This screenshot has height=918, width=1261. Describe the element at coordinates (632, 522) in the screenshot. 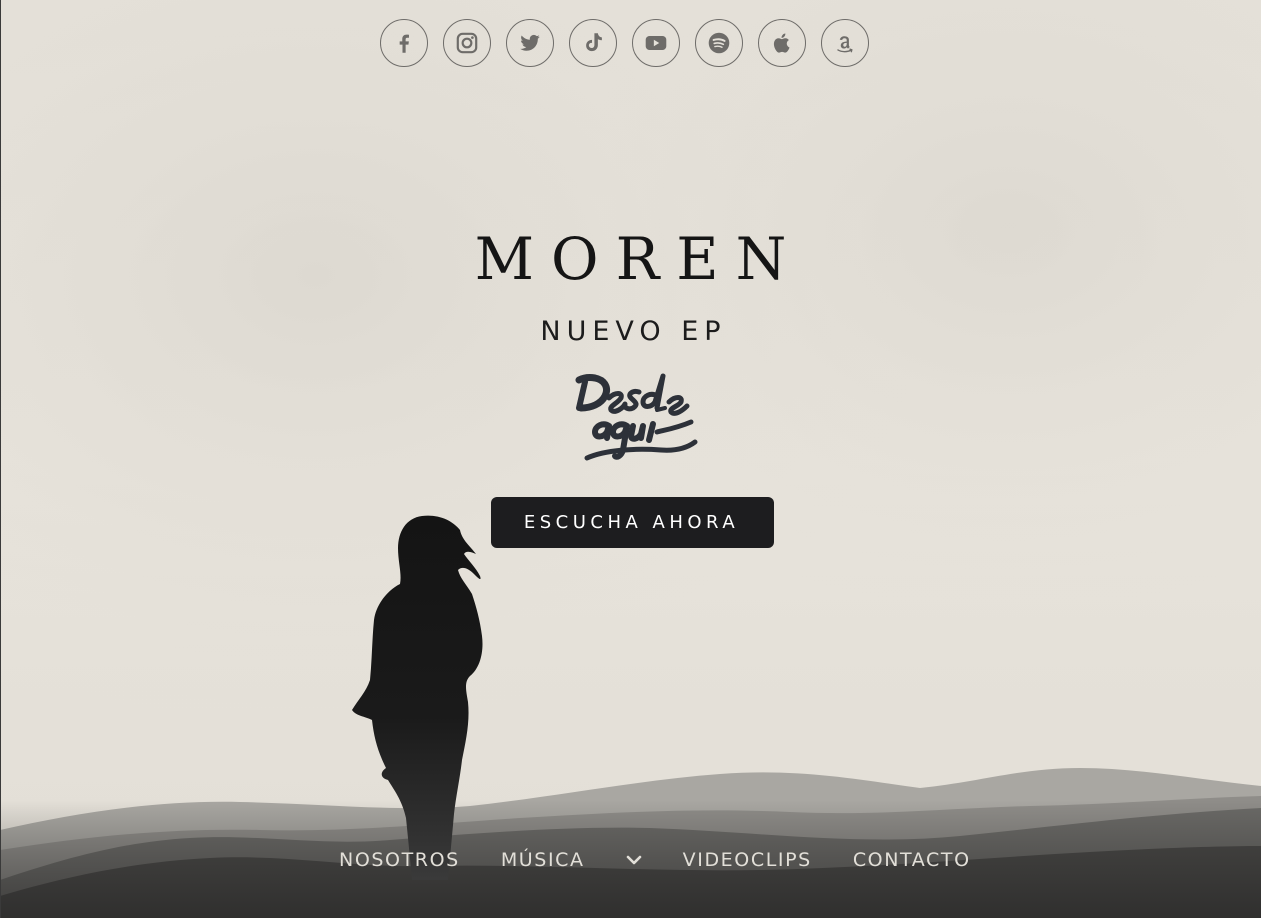

I see `listen-now-button: ESCUCHA AHORA` at that location.